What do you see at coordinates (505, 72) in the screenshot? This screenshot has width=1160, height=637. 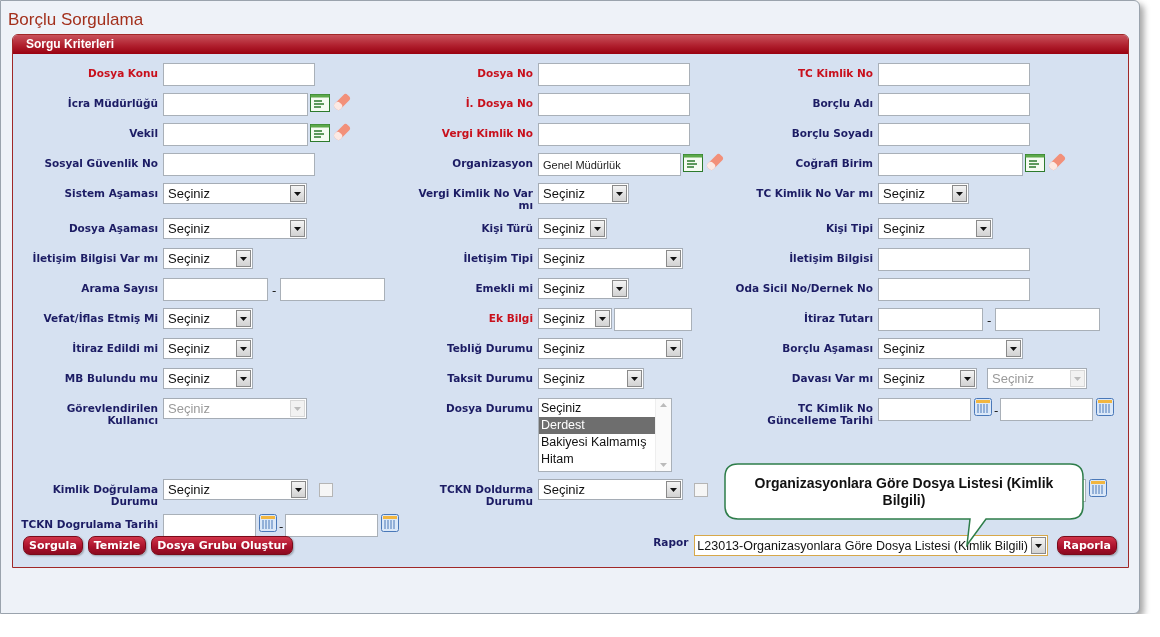 I see `field-label: Dosya No` at bounding box center [505, 72].